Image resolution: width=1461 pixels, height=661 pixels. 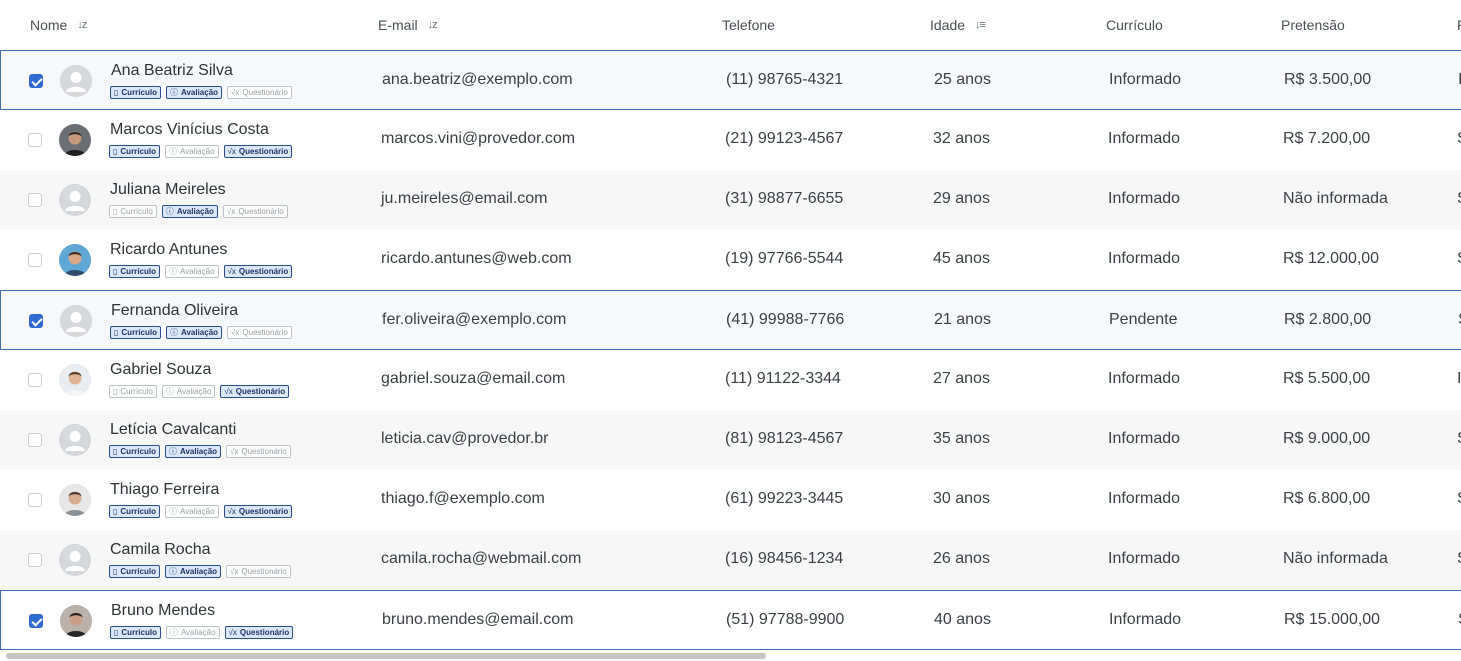 What do you see at coordinates (478, 619) in the screenshot?
I see `email-cell: bruno.mendes@email.com` at bounding box center [478, 619].